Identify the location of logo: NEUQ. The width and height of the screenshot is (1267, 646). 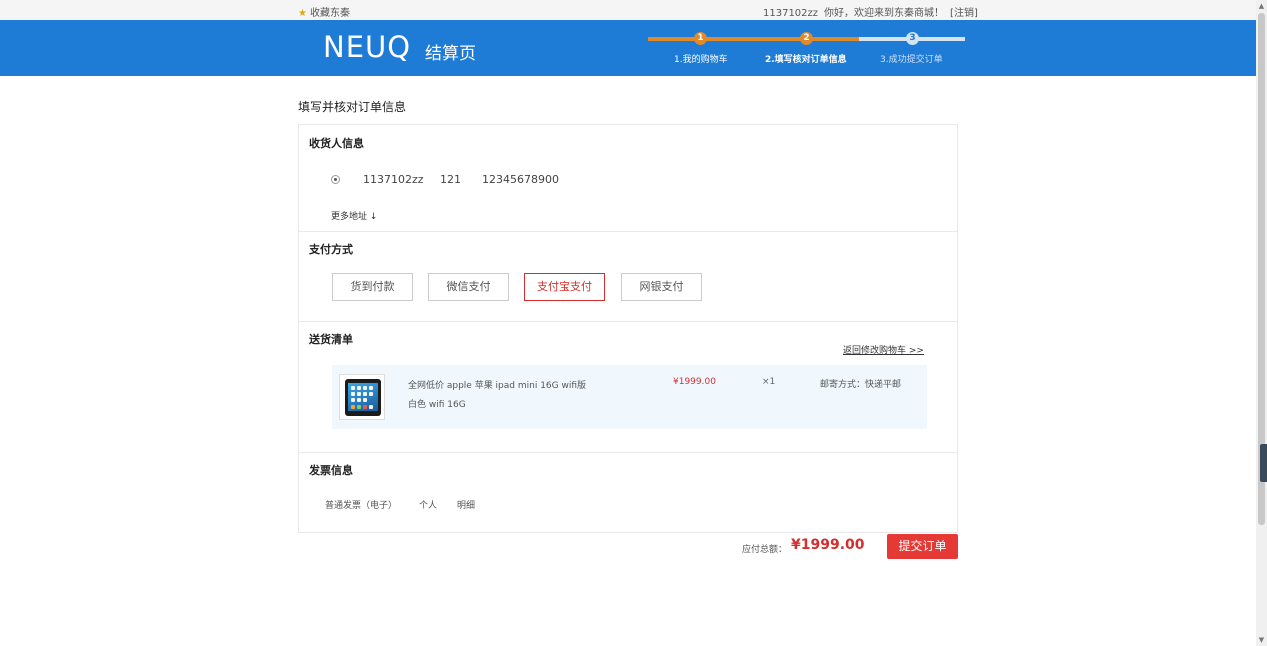
(367, 47).